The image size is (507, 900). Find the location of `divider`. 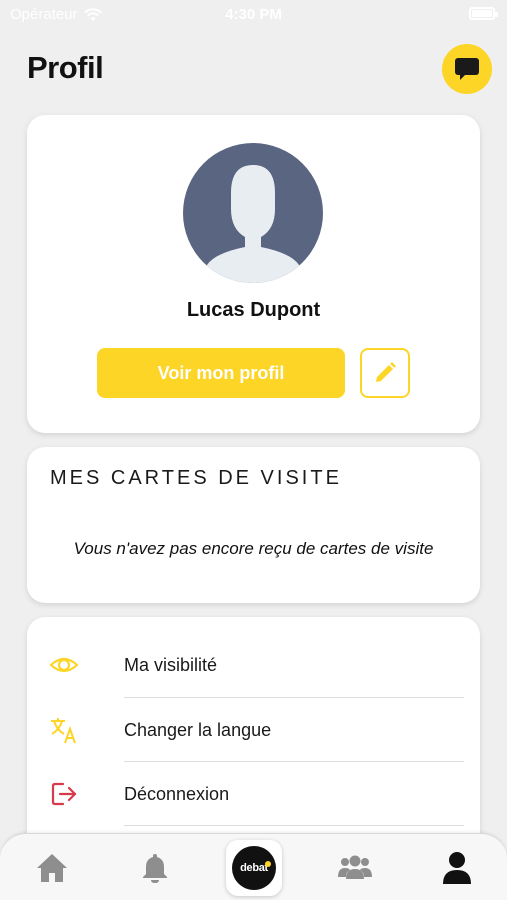

divider is located at coordinates (294, 825).